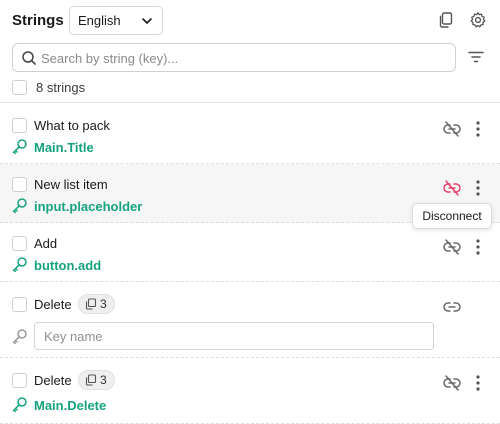  What do you see at coordinates (452, 307) in the screenshot?
I see `link-icon` at bounding box center [452, 307].